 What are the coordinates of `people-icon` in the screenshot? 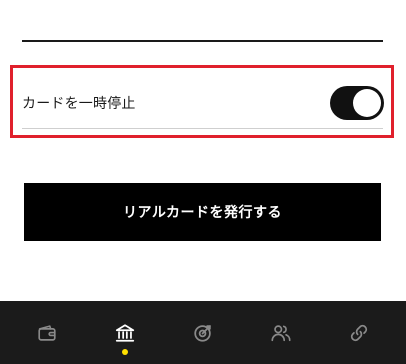 It's located at (281, 332).